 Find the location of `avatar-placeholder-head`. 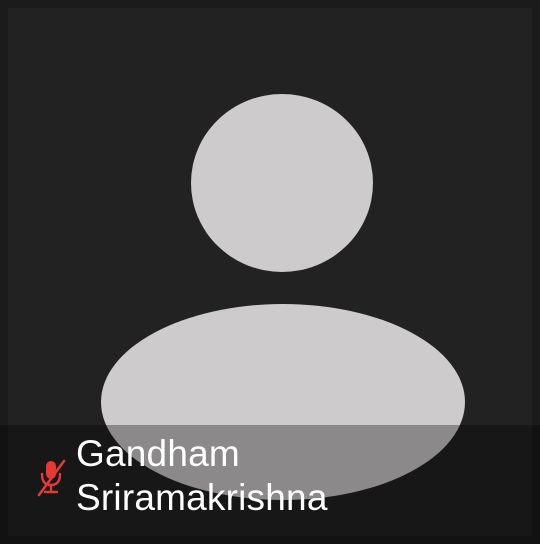

avatar-placeholder-head is located at coordinates (282, 183).